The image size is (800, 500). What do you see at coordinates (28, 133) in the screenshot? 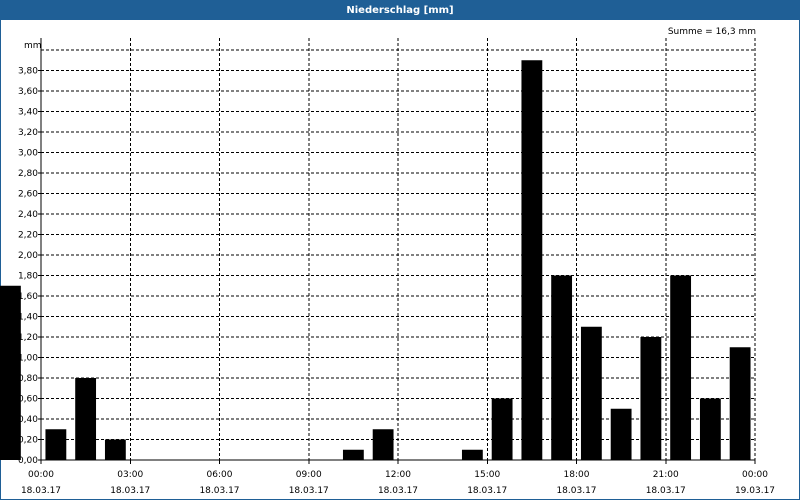
I see `y-tick-label: 3,20` at bounding box center [28, 133].